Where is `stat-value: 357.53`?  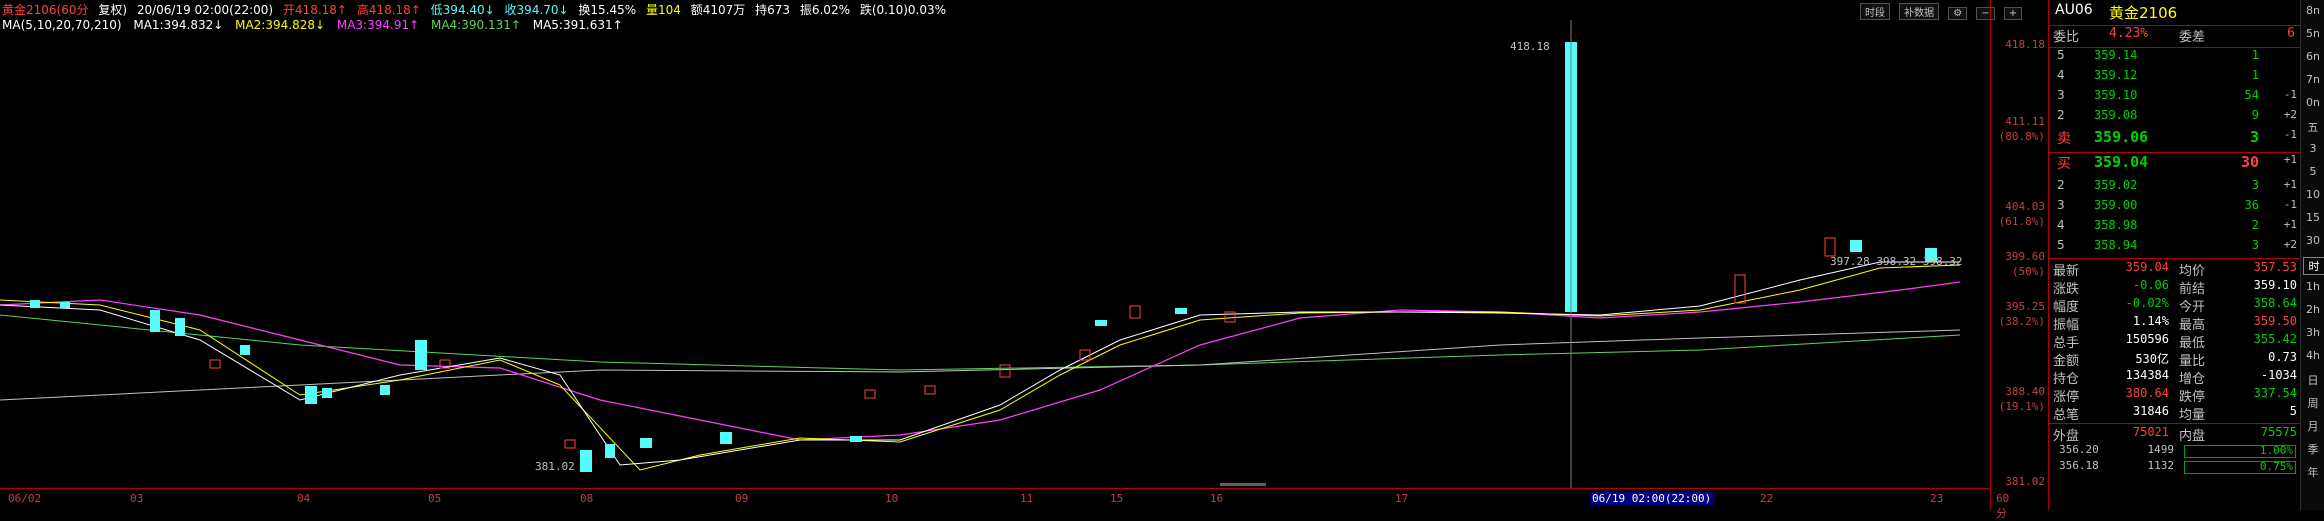 stat-value: 357.53 is located at coordinates (2275, 267).